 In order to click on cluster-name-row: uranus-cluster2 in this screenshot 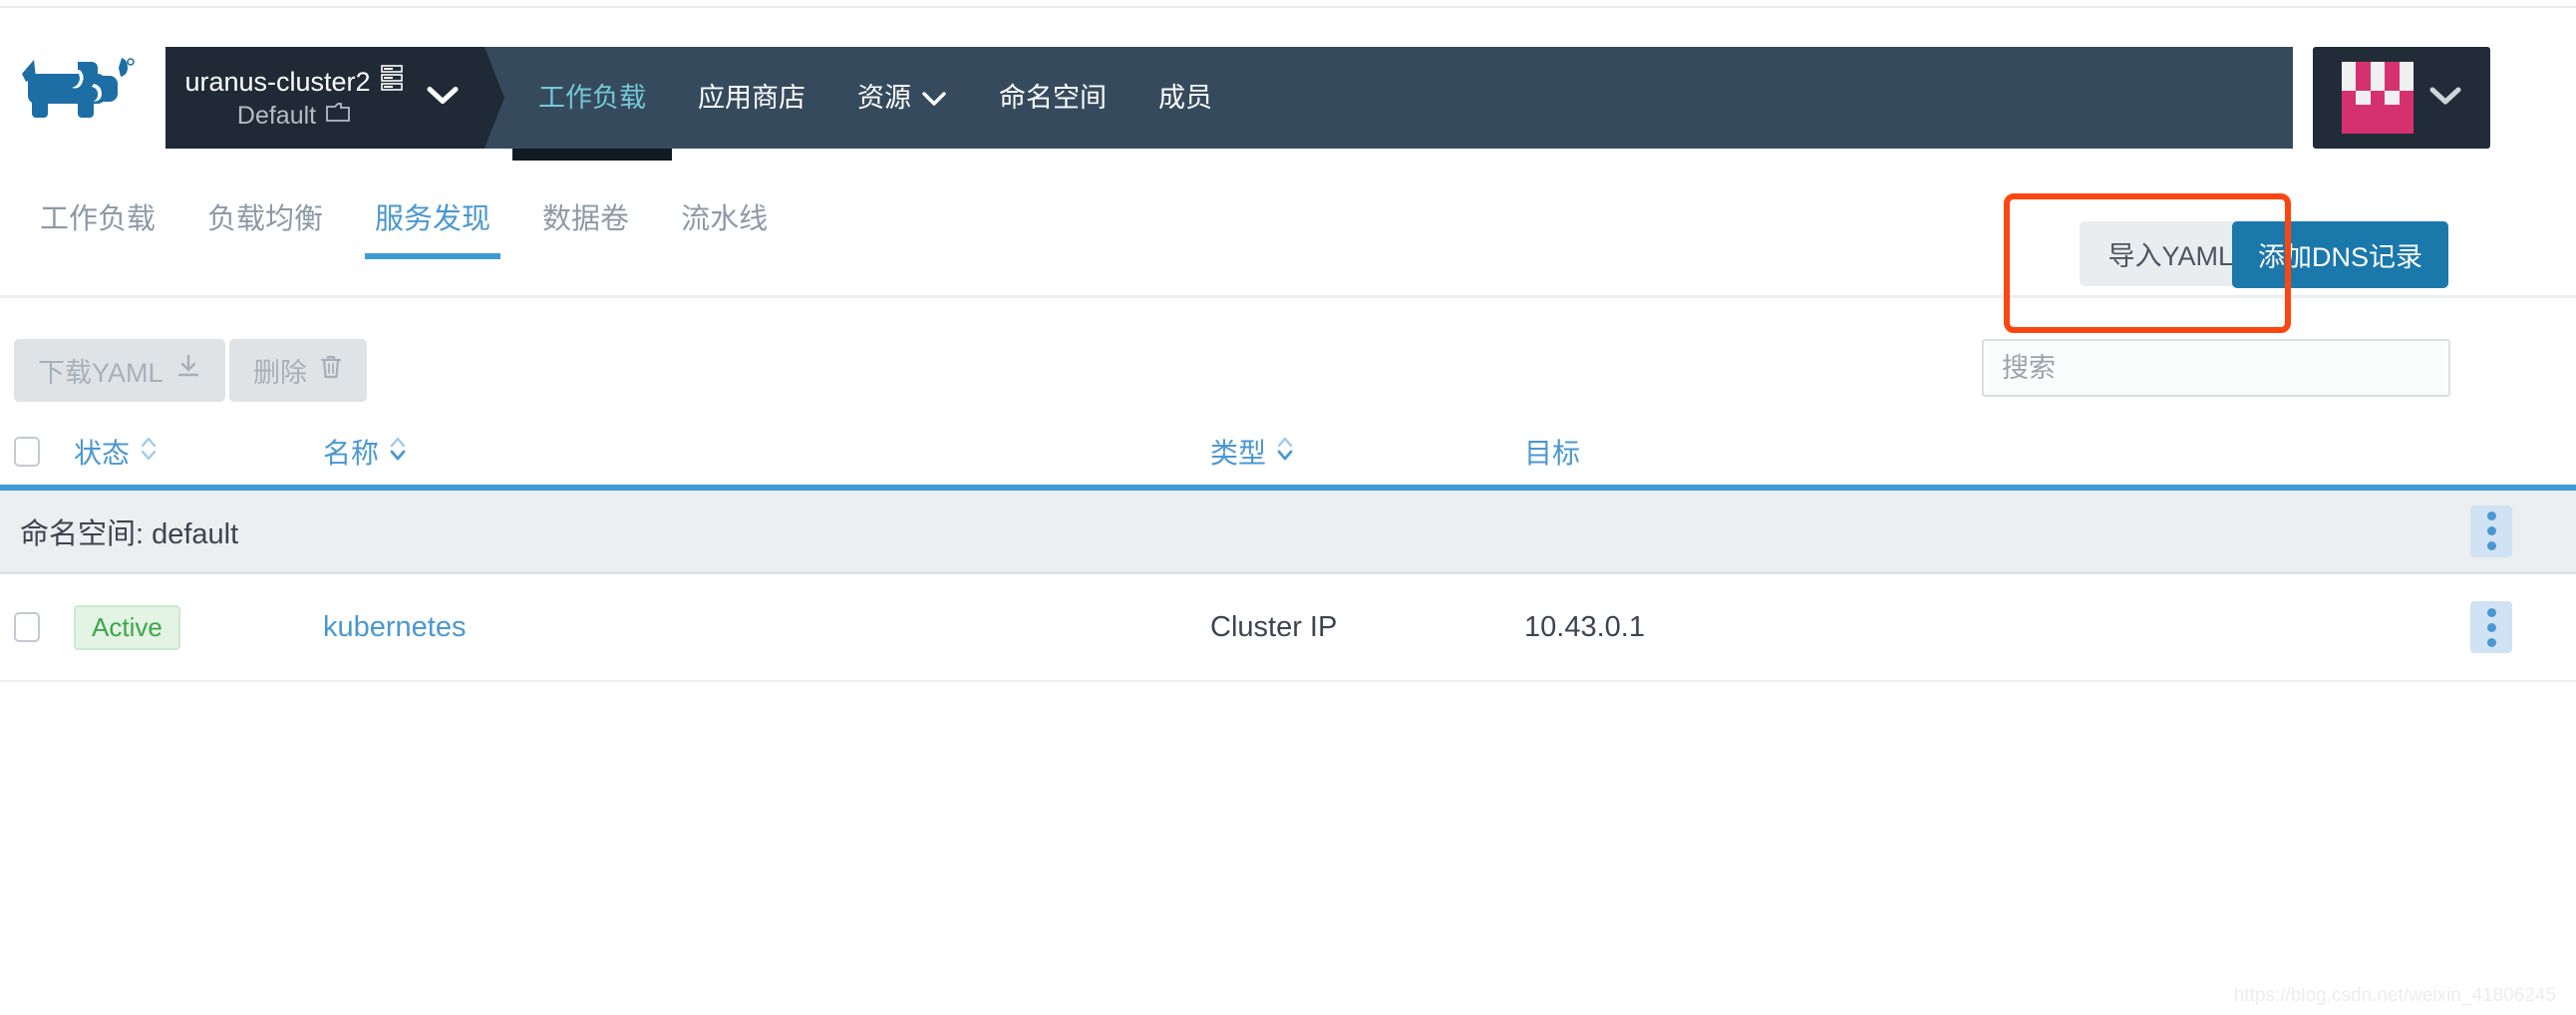, I will do `click(293, 82)`.